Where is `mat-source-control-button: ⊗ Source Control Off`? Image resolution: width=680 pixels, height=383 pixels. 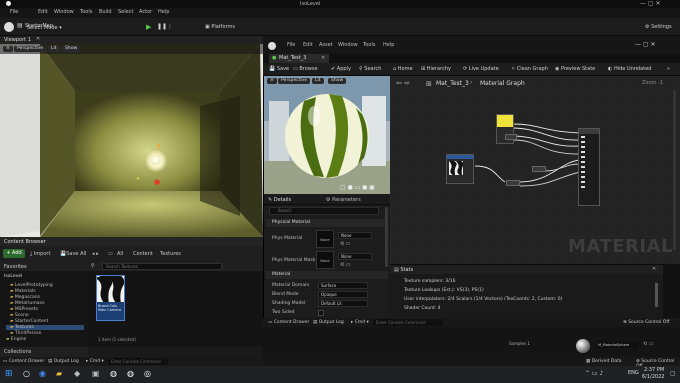
mat-source-control-button: ⊗ Source Control Off is located at coordinates (646, 322).